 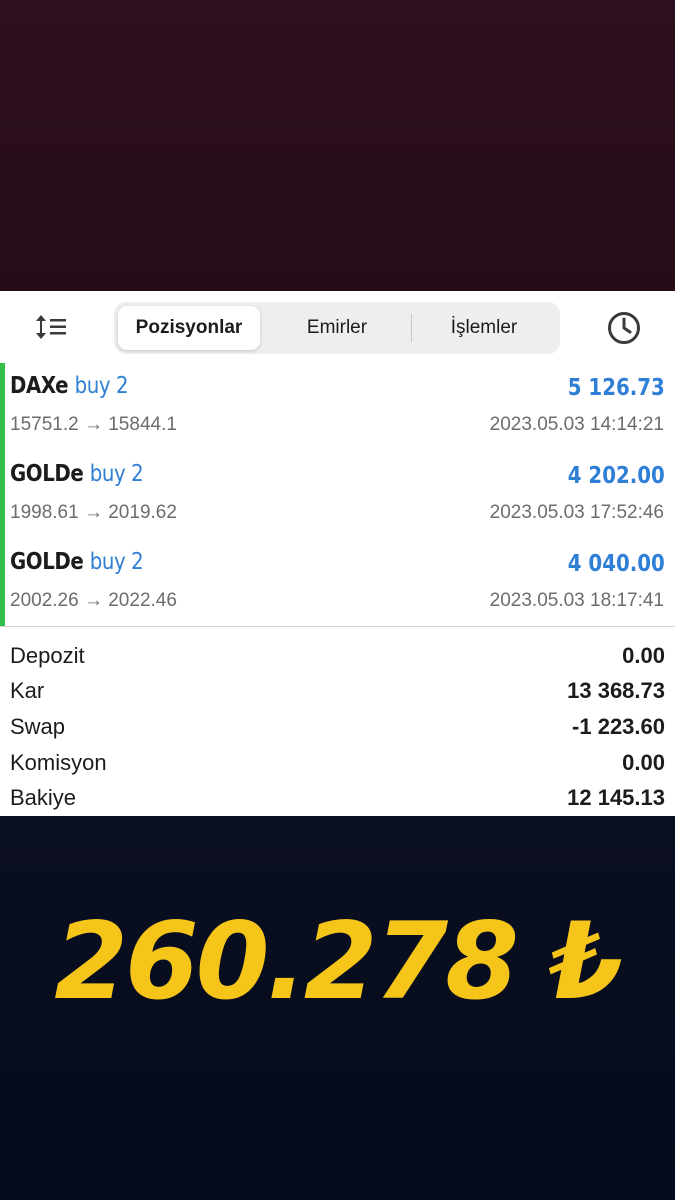 What do you see at coordinates (38, 726) in the screenshot?
I see `summary-label: Swap` at bounding box center [38, 726].